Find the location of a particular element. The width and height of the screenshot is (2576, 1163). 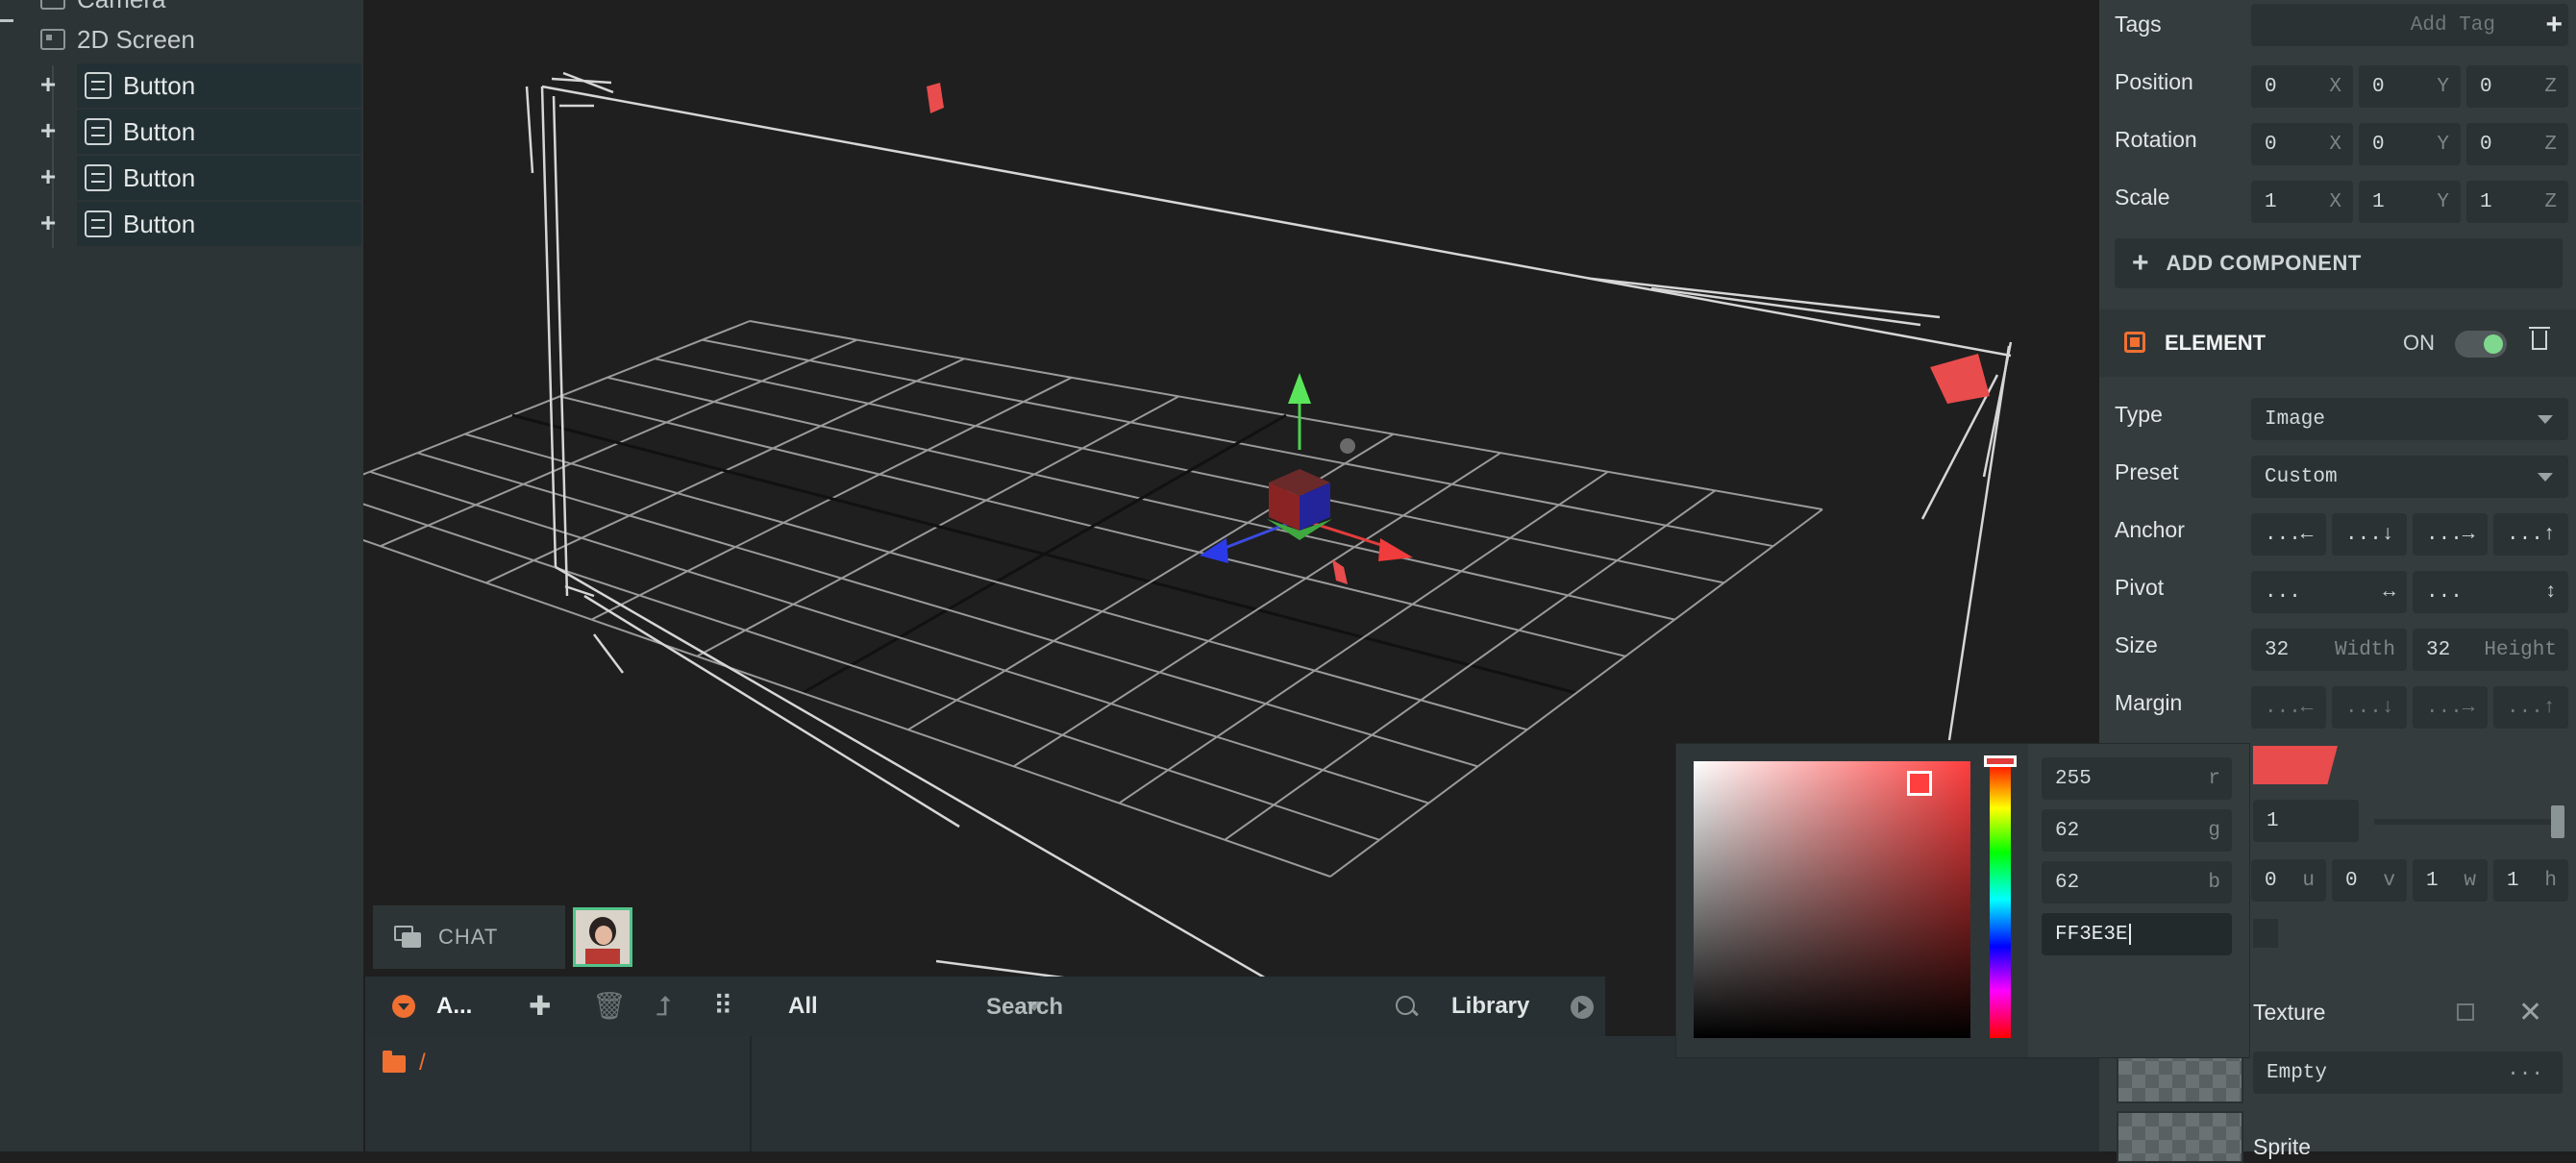

position-x-field: 0X is located at coordinates (2302, 86).